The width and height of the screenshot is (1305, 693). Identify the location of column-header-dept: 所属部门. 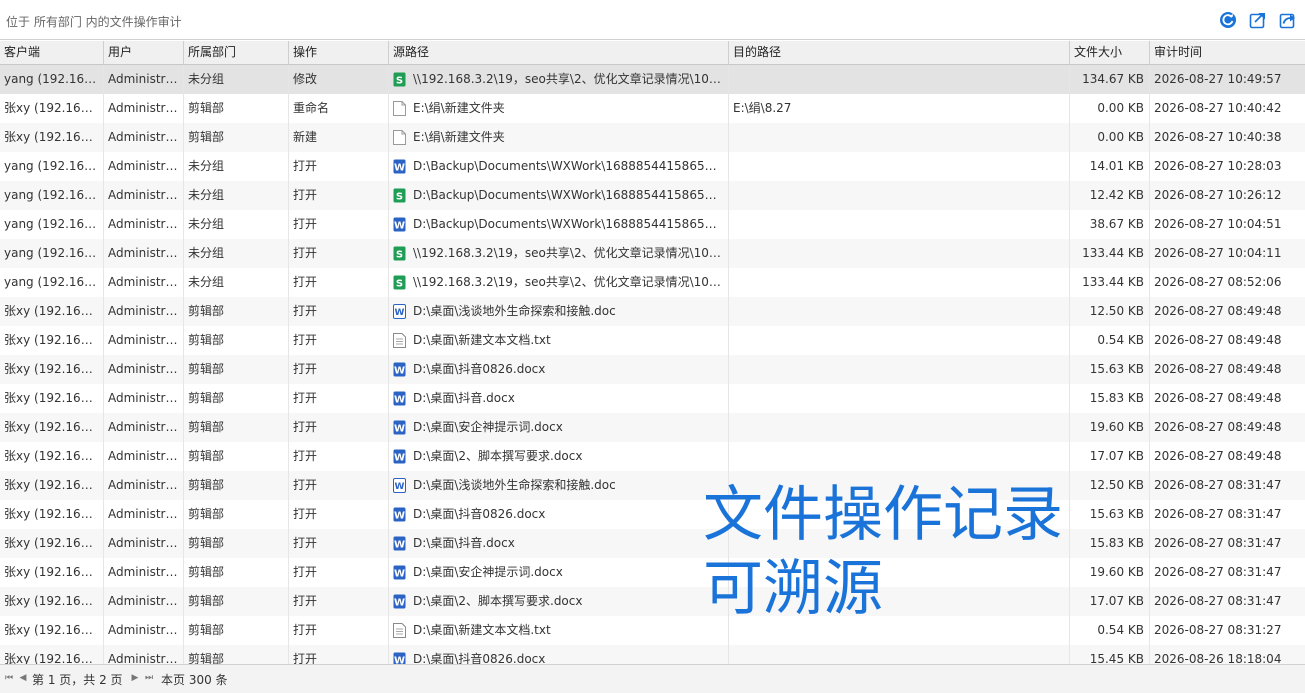
(236, 52).